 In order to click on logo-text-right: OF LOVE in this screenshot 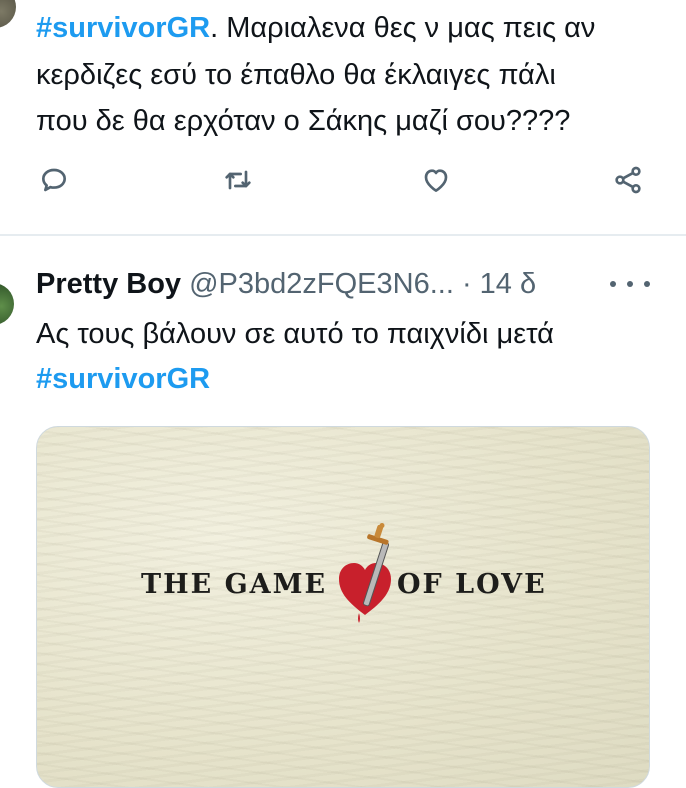, I will do `click(472, 584)`.